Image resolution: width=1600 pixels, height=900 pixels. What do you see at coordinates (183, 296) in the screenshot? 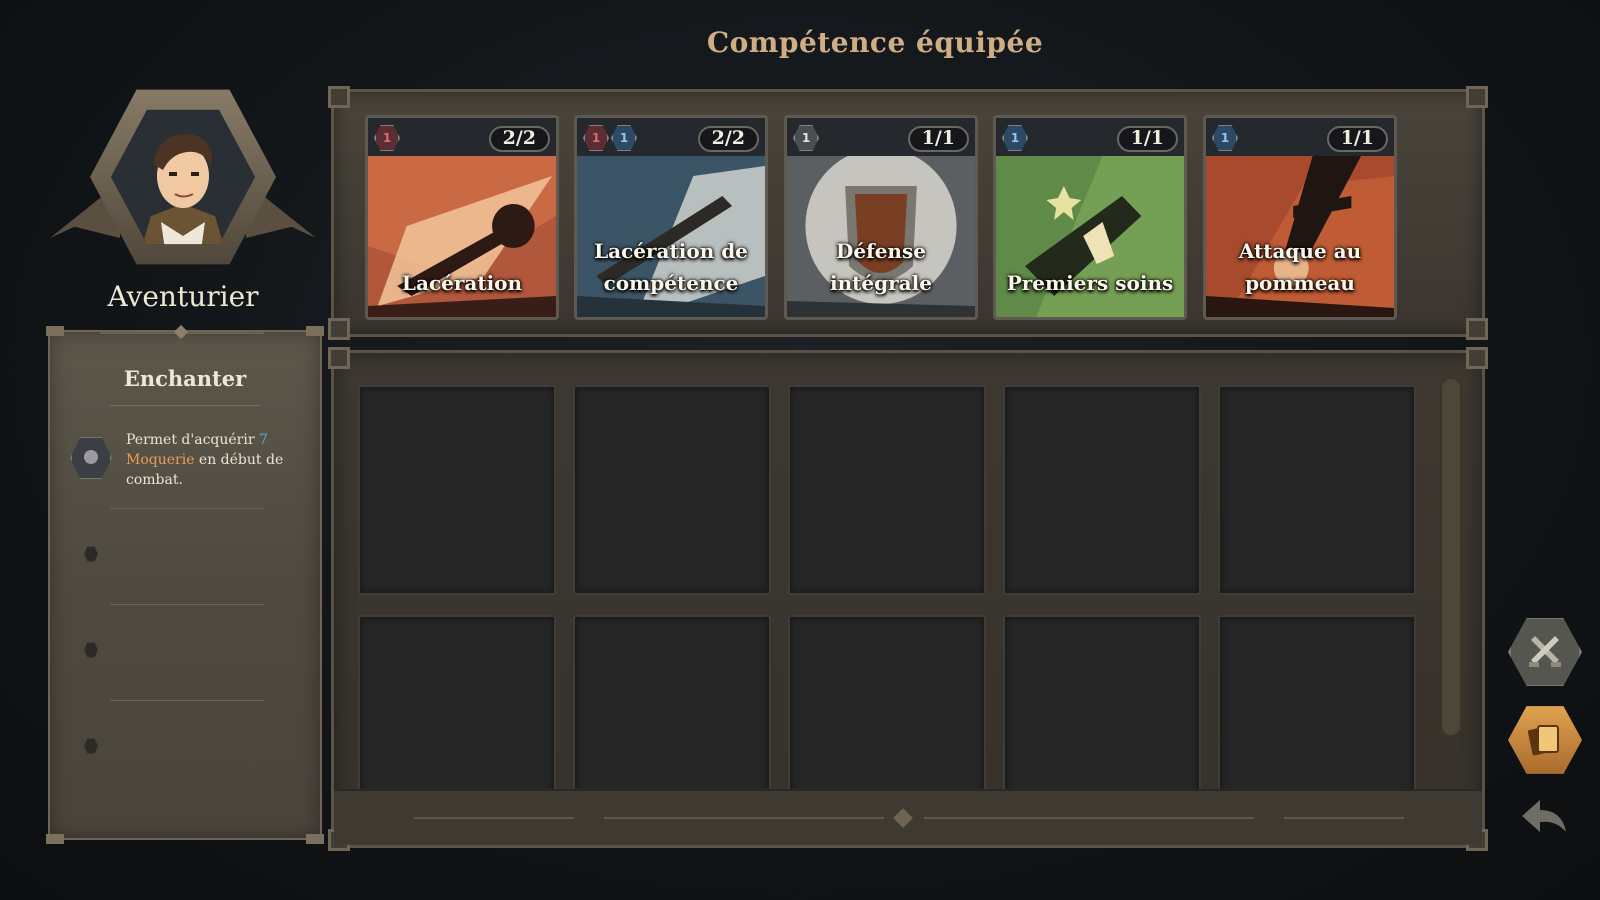
I see `character-name: Aventurier` at bounding box center [183, 296].